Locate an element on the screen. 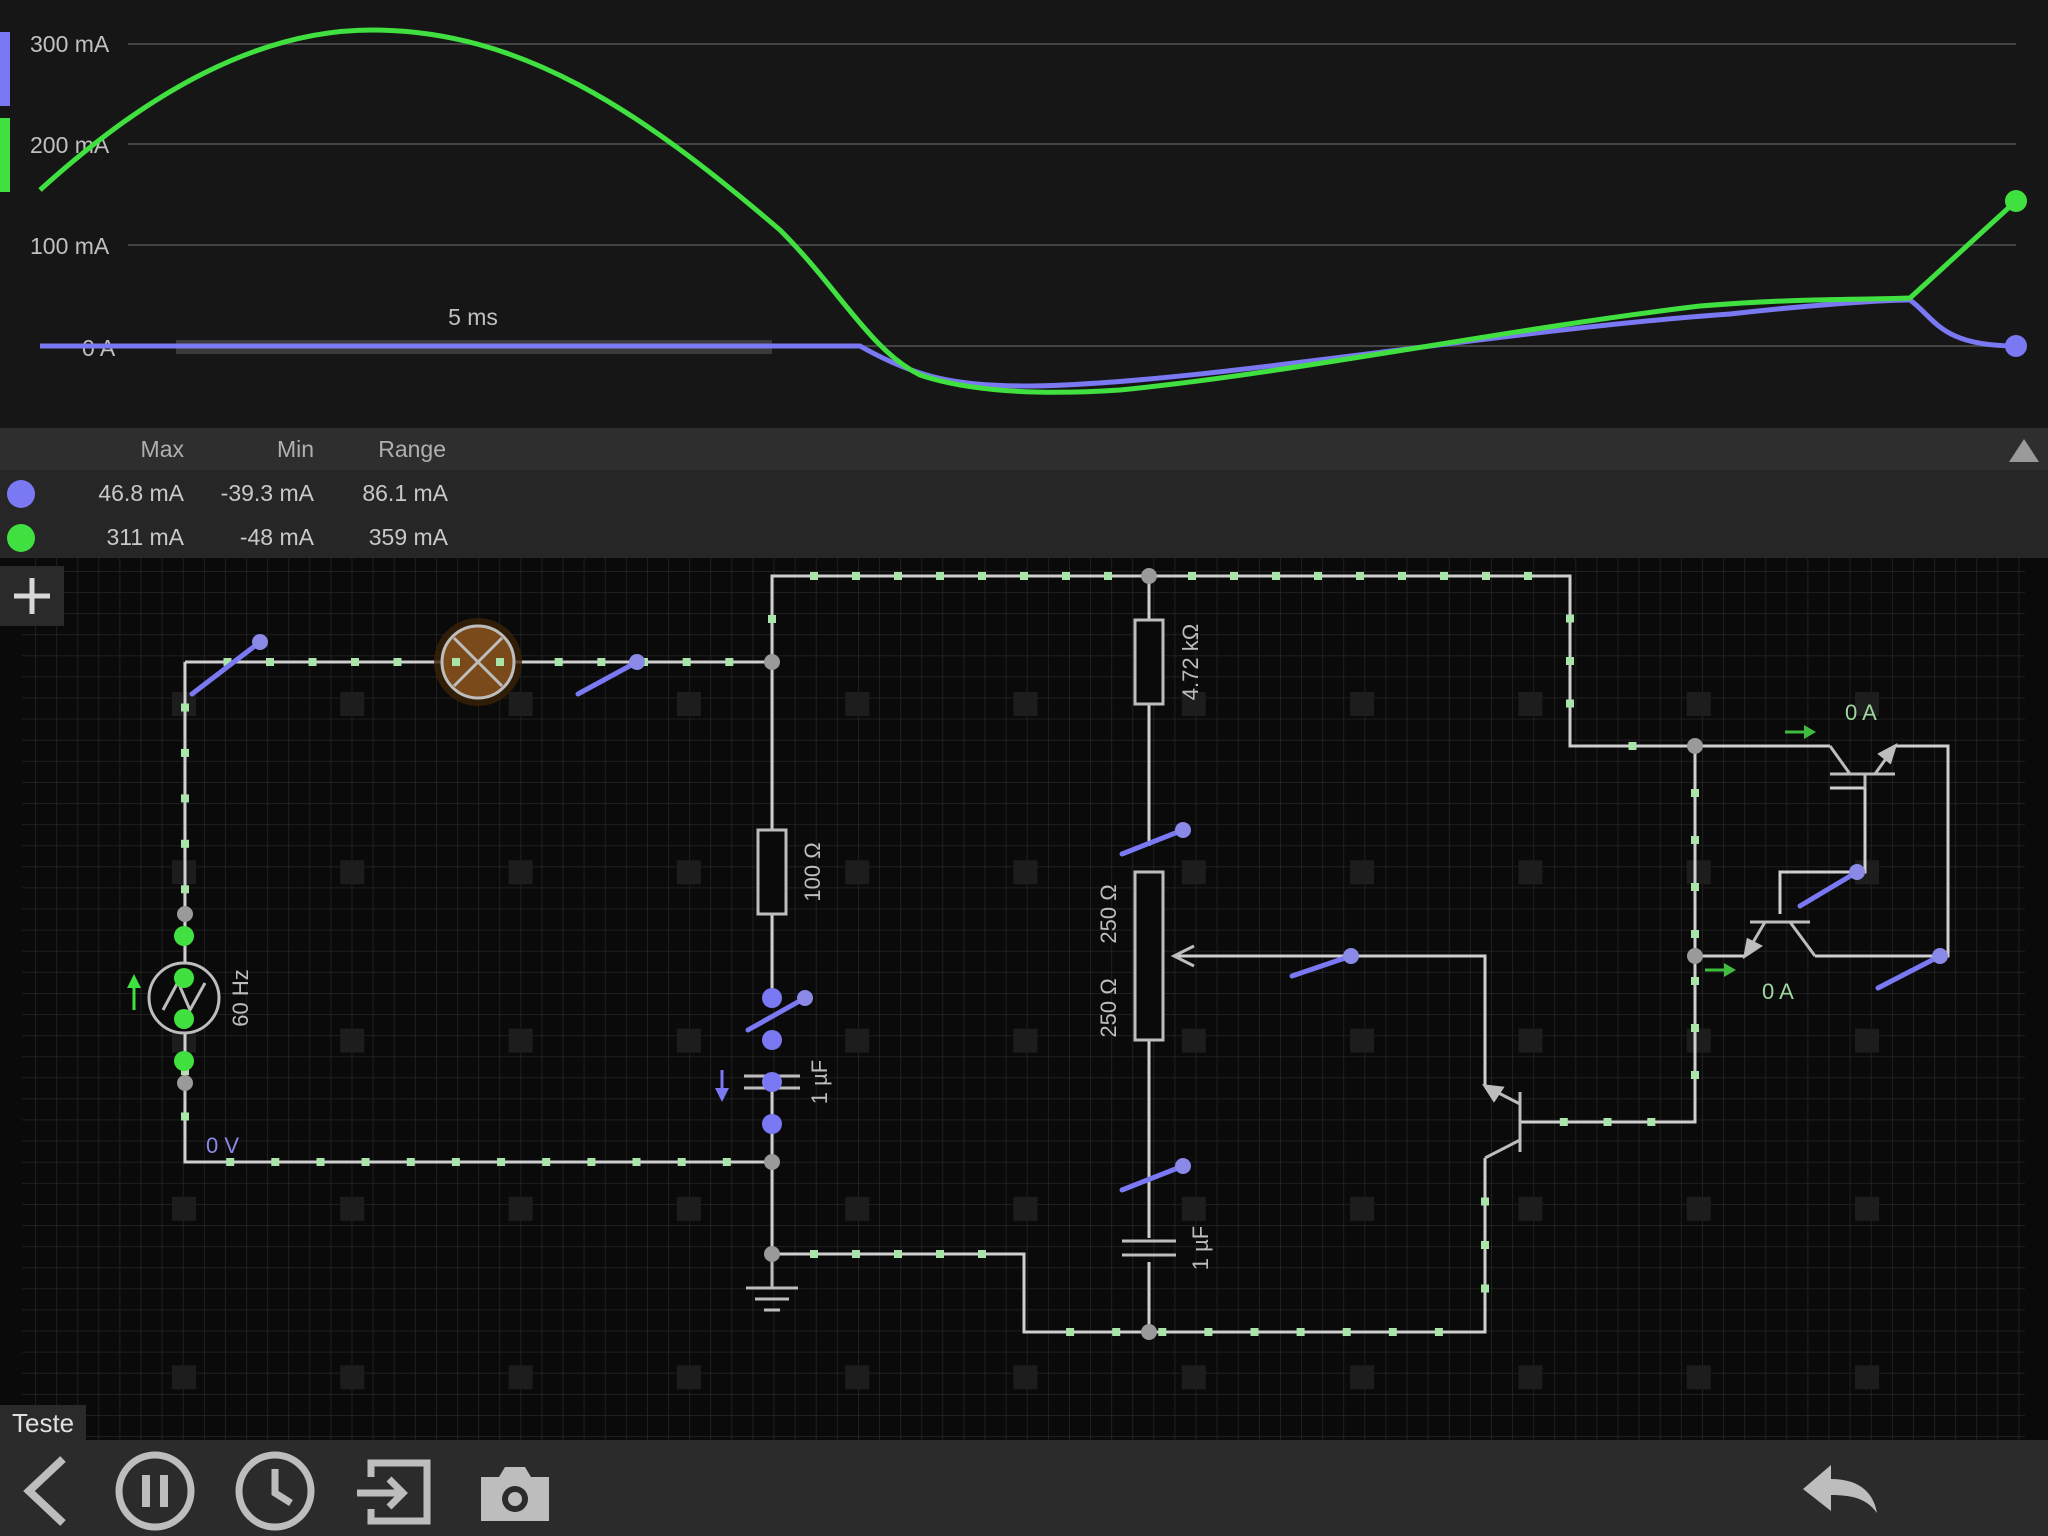 The height and width of the screenshot is (1536, 2048). add-component-button is located at coordinates (32, 596).